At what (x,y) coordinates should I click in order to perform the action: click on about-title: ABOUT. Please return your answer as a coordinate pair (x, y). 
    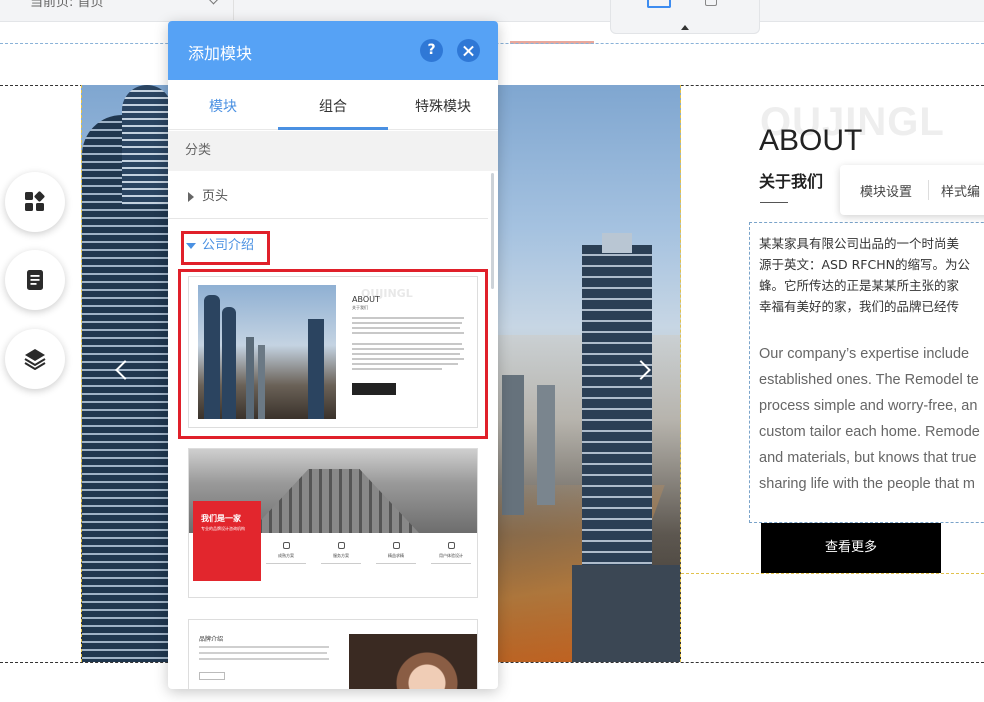
    Looking at the image, I should click on (811, 140).